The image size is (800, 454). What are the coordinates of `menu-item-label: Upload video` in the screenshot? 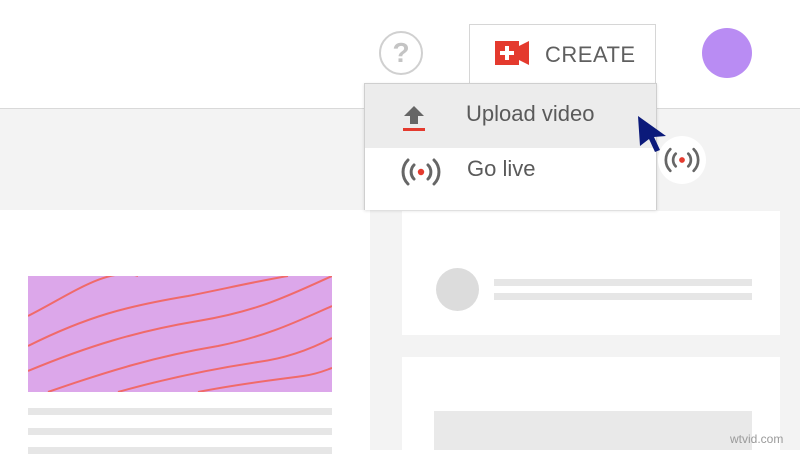 It's located at (530, 113).